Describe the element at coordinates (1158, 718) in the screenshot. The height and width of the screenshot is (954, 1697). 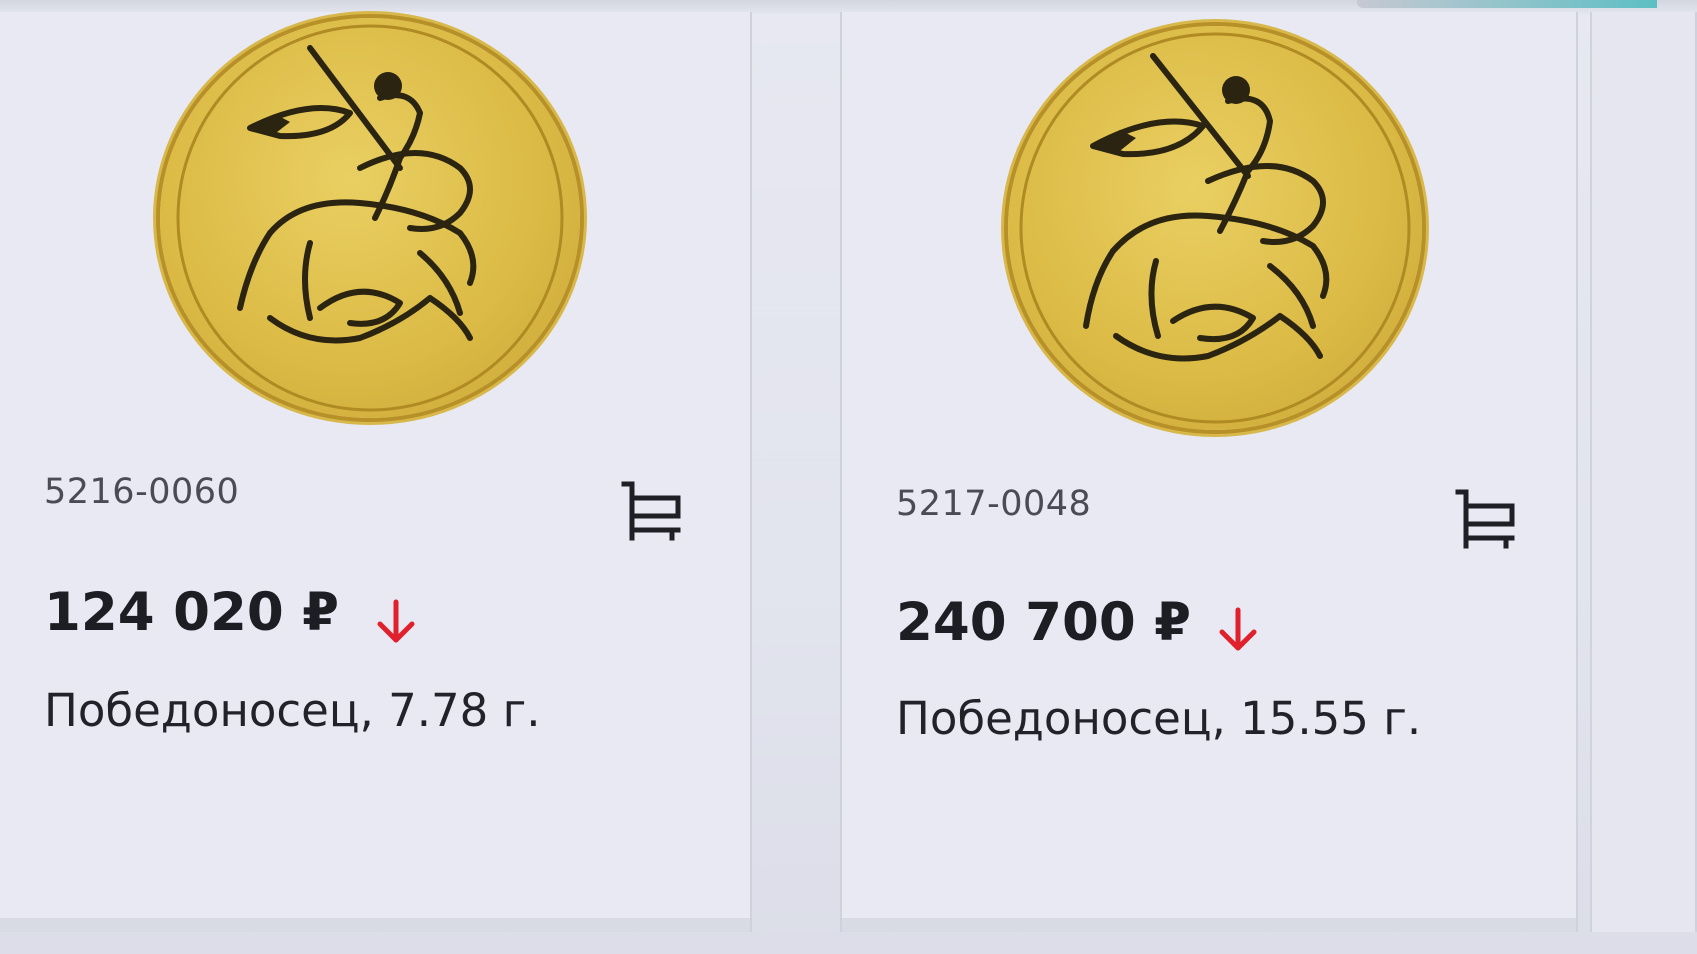
I see `product-title: Победоносец, 15.55 г.` at that location.